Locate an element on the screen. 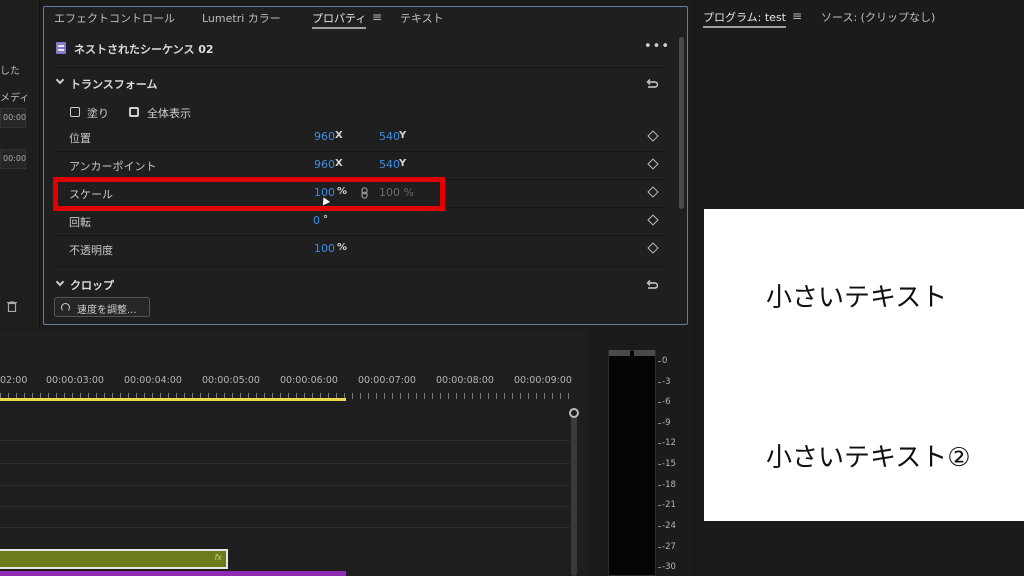 The width and height of the screenshot is (1024, 576). tab-effect-controls: エフェクトコントロール is located at coordinates (114, 18).